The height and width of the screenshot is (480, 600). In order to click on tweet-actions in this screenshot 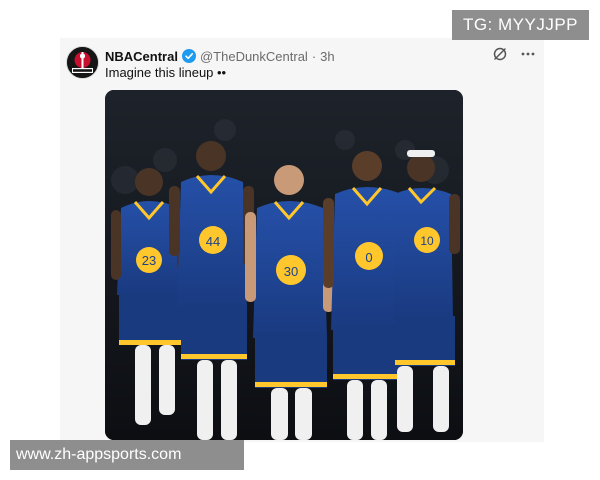, I will do `click(514, 54)`.